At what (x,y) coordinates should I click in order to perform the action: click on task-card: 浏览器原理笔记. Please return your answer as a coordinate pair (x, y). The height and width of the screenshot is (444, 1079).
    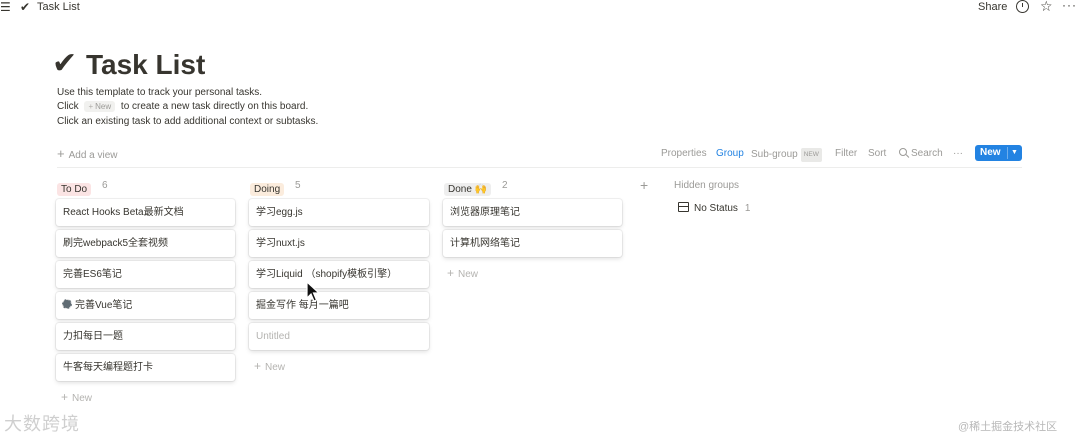
    Looking at the image, I should click on (532, 212).